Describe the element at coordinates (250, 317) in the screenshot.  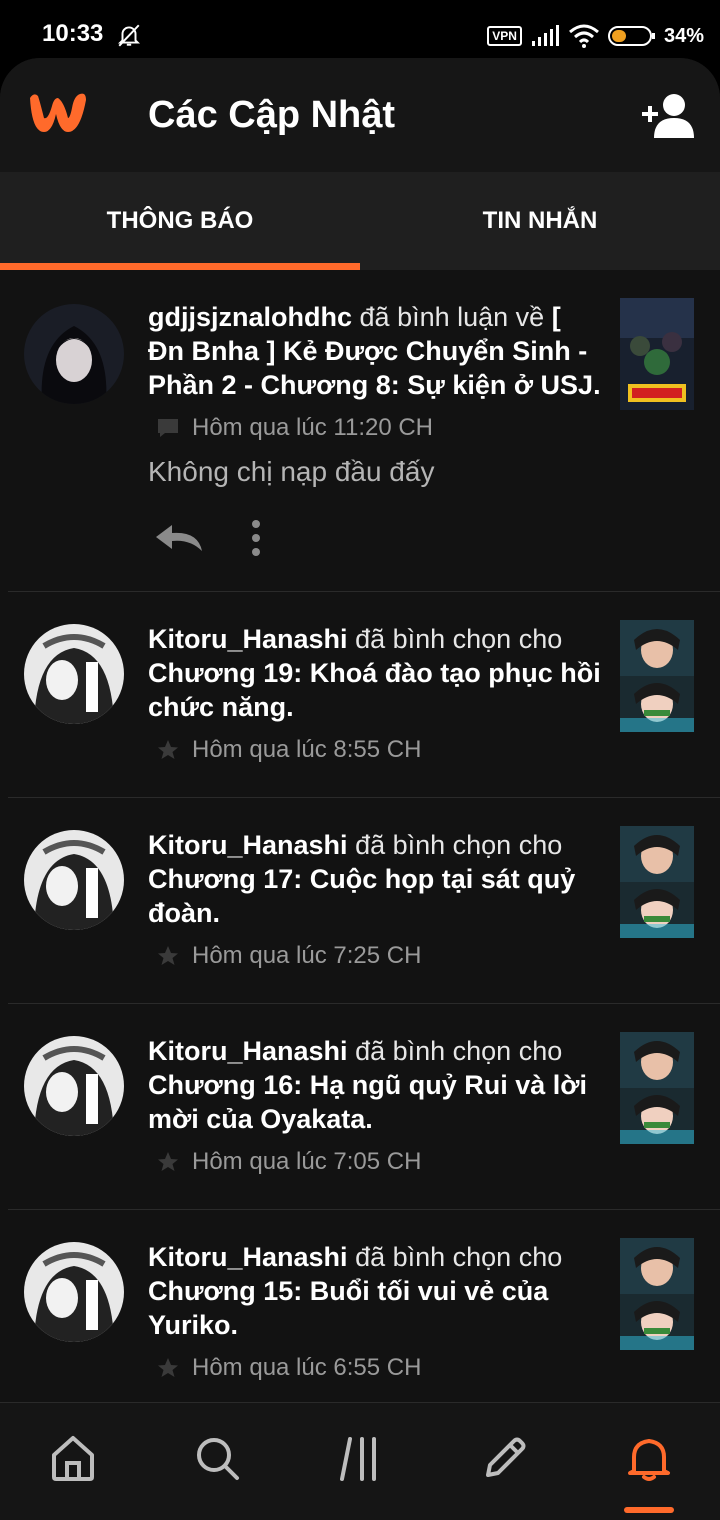
I see `username: gdjjsjznalohdhc` at that location.